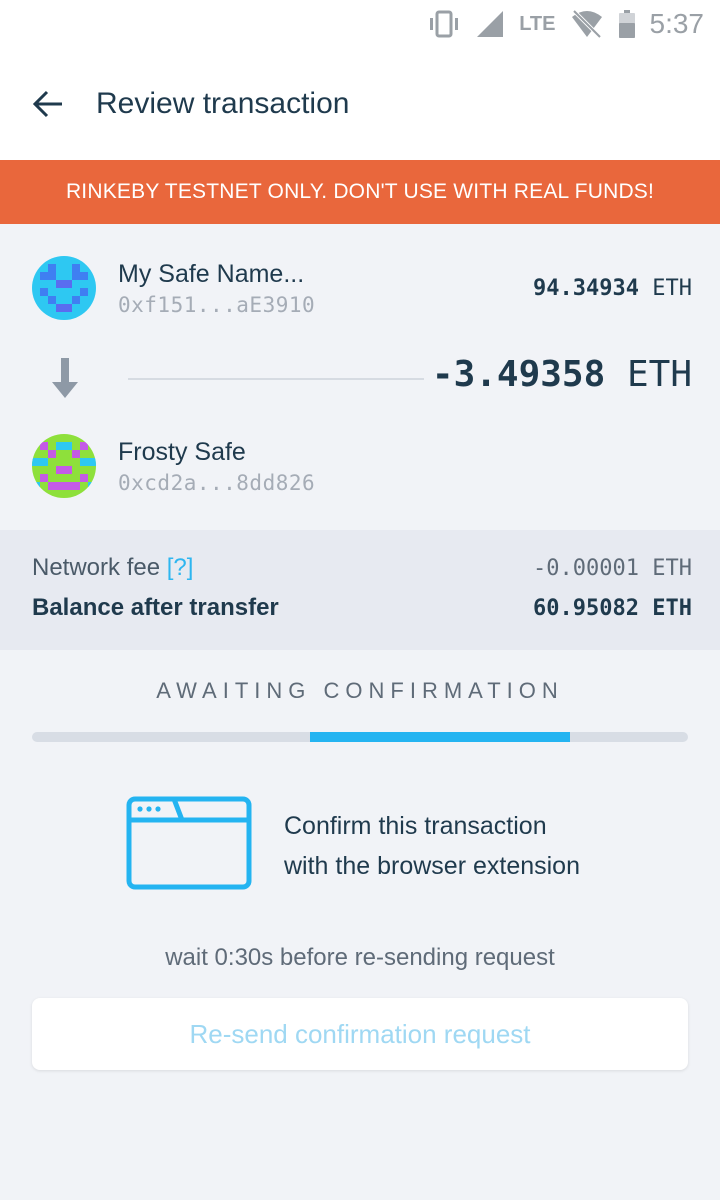  Describe the element at coordinates (586, 24) in the screenshot. I see `wifi-off-icon` at that location.